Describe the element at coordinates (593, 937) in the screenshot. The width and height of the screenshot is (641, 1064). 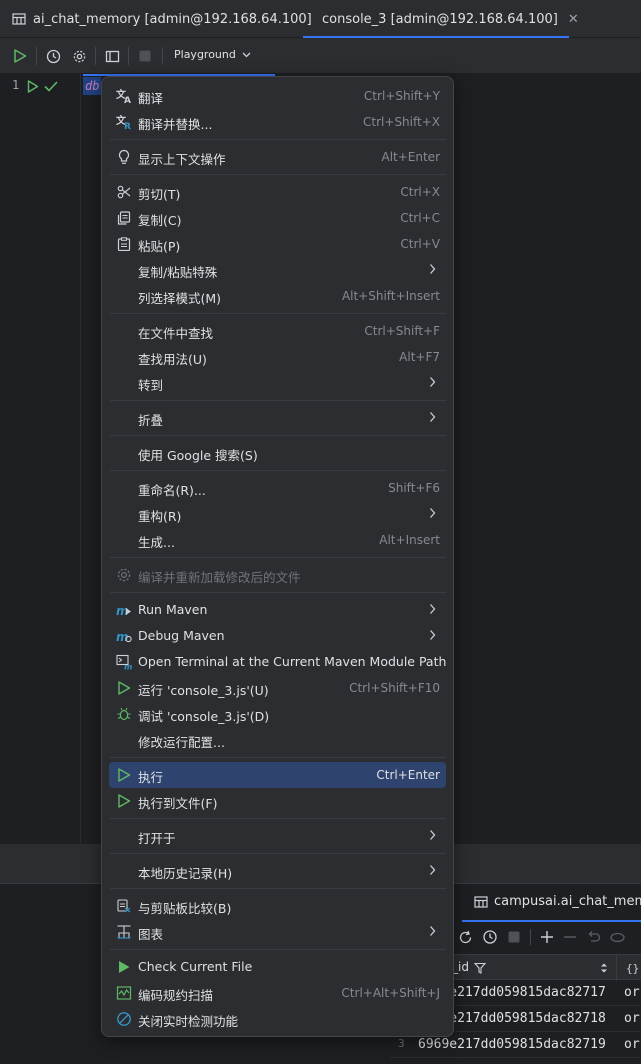
I see `undo-icon` at that location.